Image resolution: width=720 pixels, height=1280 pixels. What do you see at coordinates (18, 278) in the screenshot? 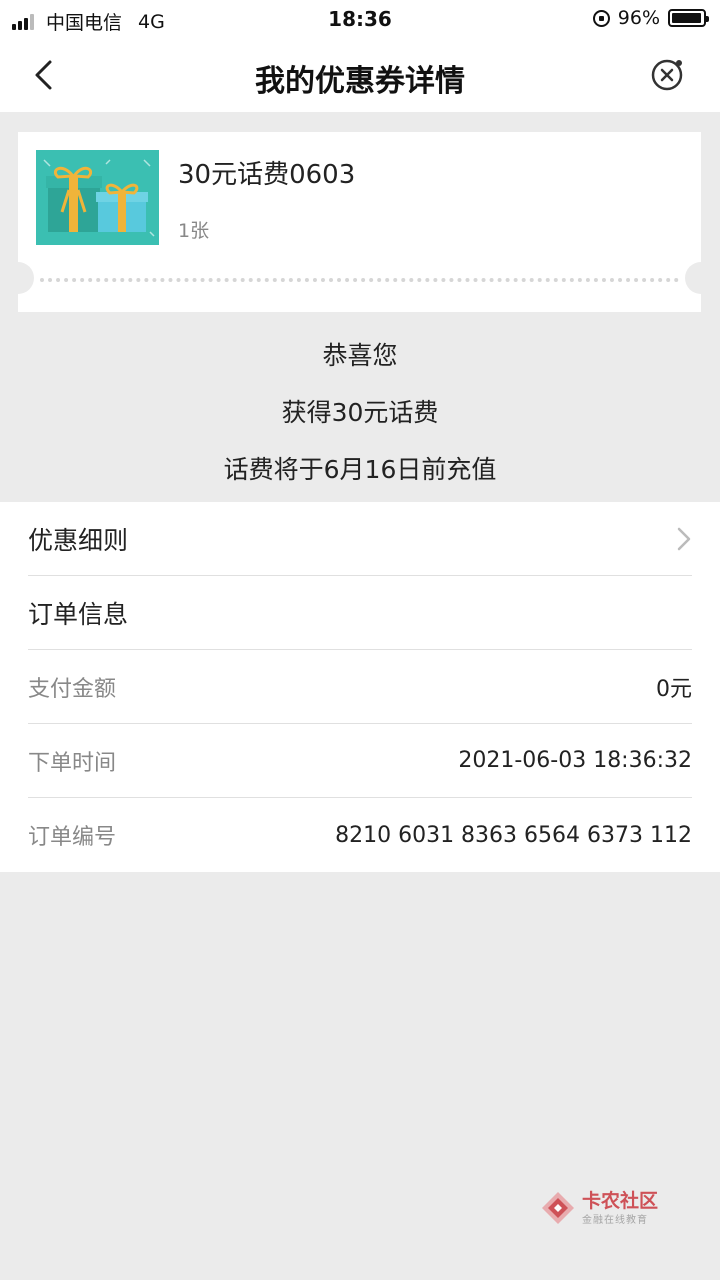
I see `ticket-notch-left` at bounding box center [18, 278].